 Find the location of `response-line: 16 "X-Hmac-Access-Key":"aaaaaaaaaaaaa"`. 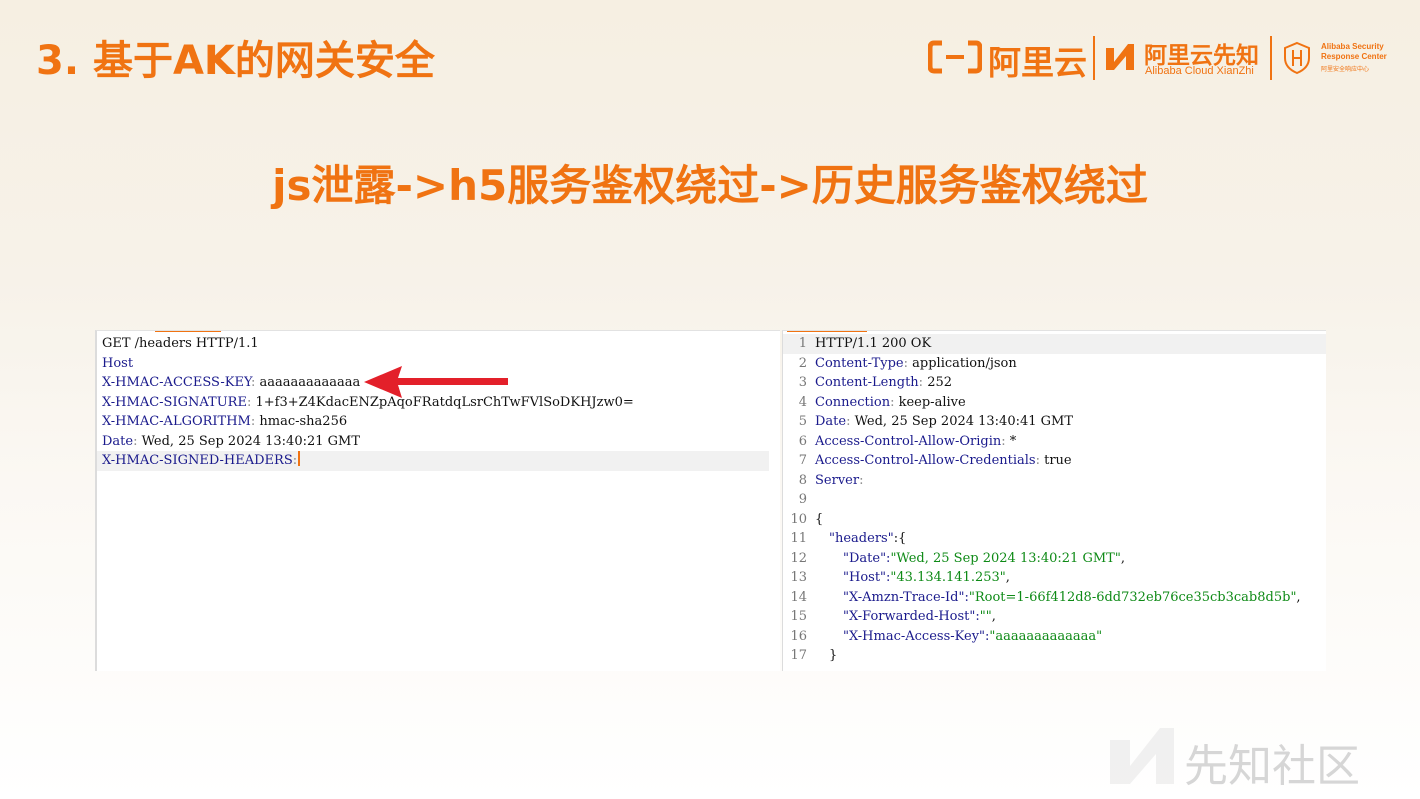

response-line: 16 "X-Hmac-Access-Key":"aaaaaaaaaaaaa" is located at coordinates (1054, 637).